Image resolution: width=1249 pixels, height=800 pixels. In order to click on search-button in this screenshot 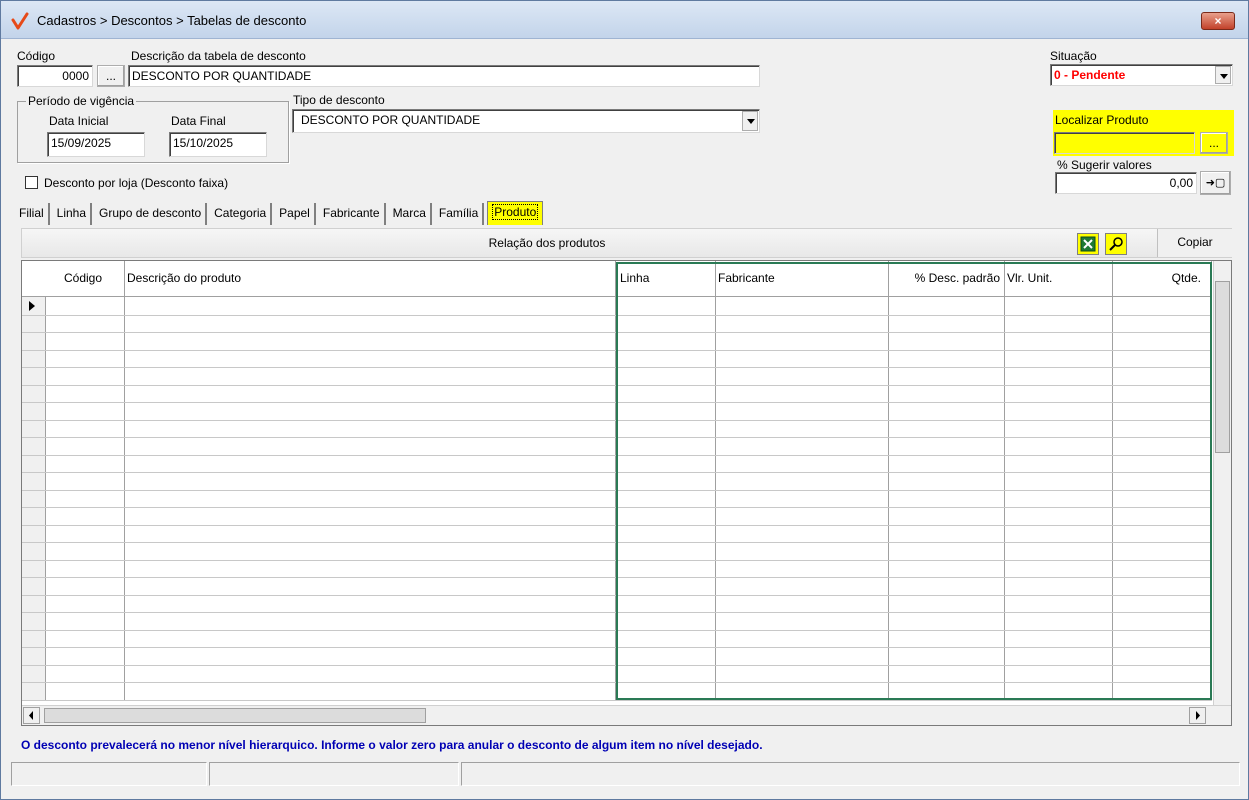, I will do `click(1116, 244)`.